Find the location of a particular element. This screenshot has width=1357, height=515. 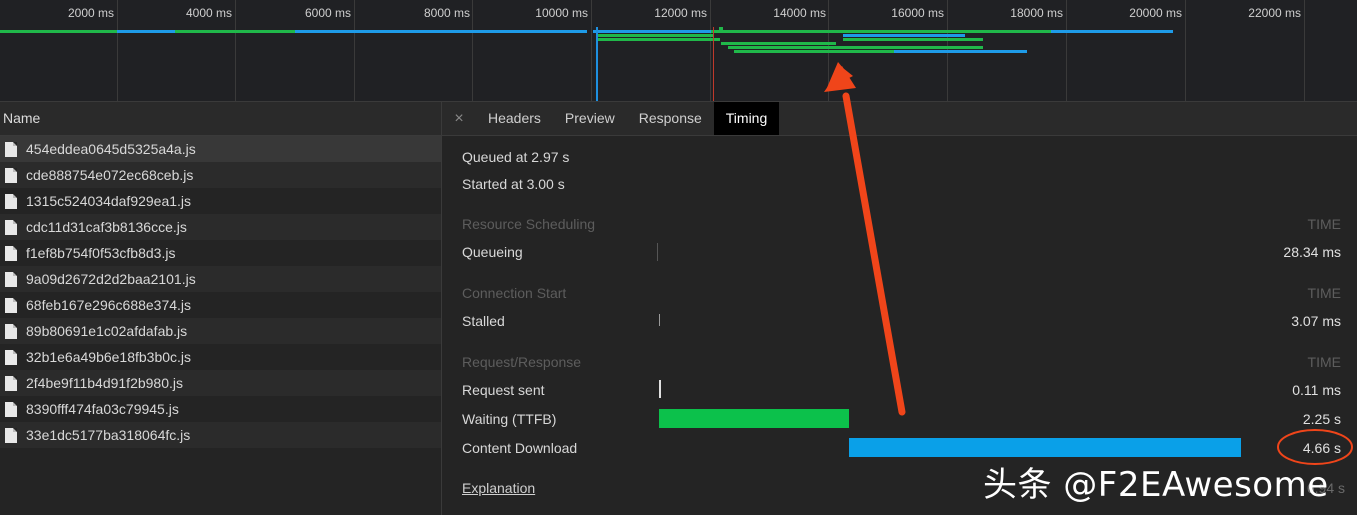

annotation-arrow-shaft is located at coordinates (874, 254).